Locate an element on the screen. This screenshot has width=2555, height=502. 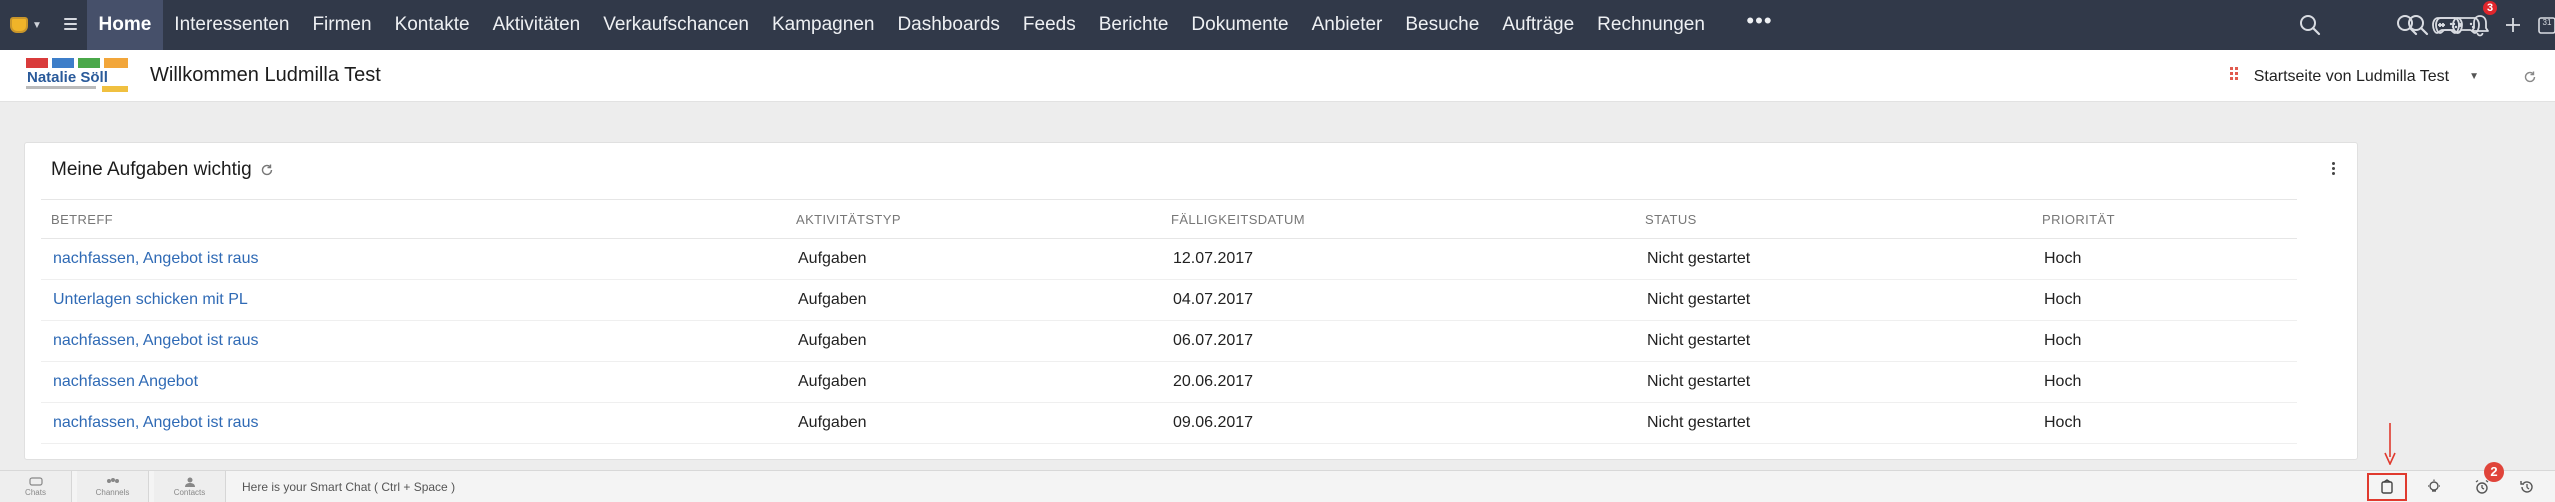
home-page-switcher: Startseite von Ludmilla Test ▼ is located at coordinates (2354, 76).